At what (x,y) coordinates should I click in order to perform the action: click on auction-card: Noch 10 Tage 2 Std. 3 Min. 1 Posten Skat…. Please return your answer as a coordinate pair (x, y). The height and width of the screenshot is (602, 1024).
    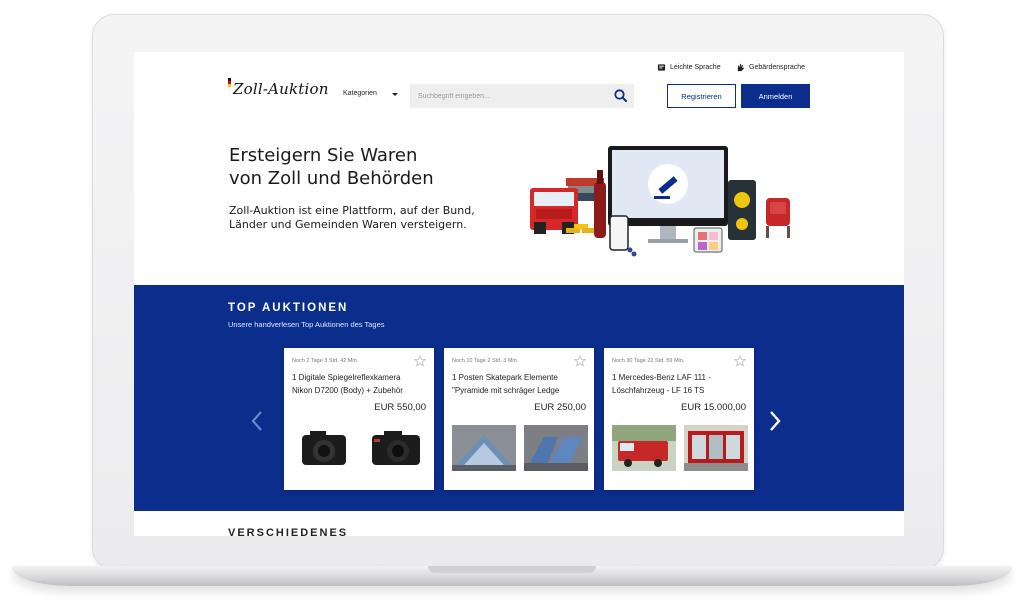
    Looking at the image, I should click on (519, 419).